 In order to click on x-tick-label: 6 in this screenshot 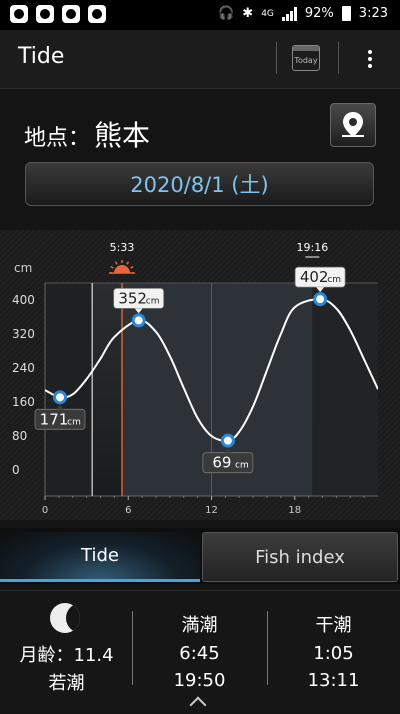, I will do `click(128, 510)`.